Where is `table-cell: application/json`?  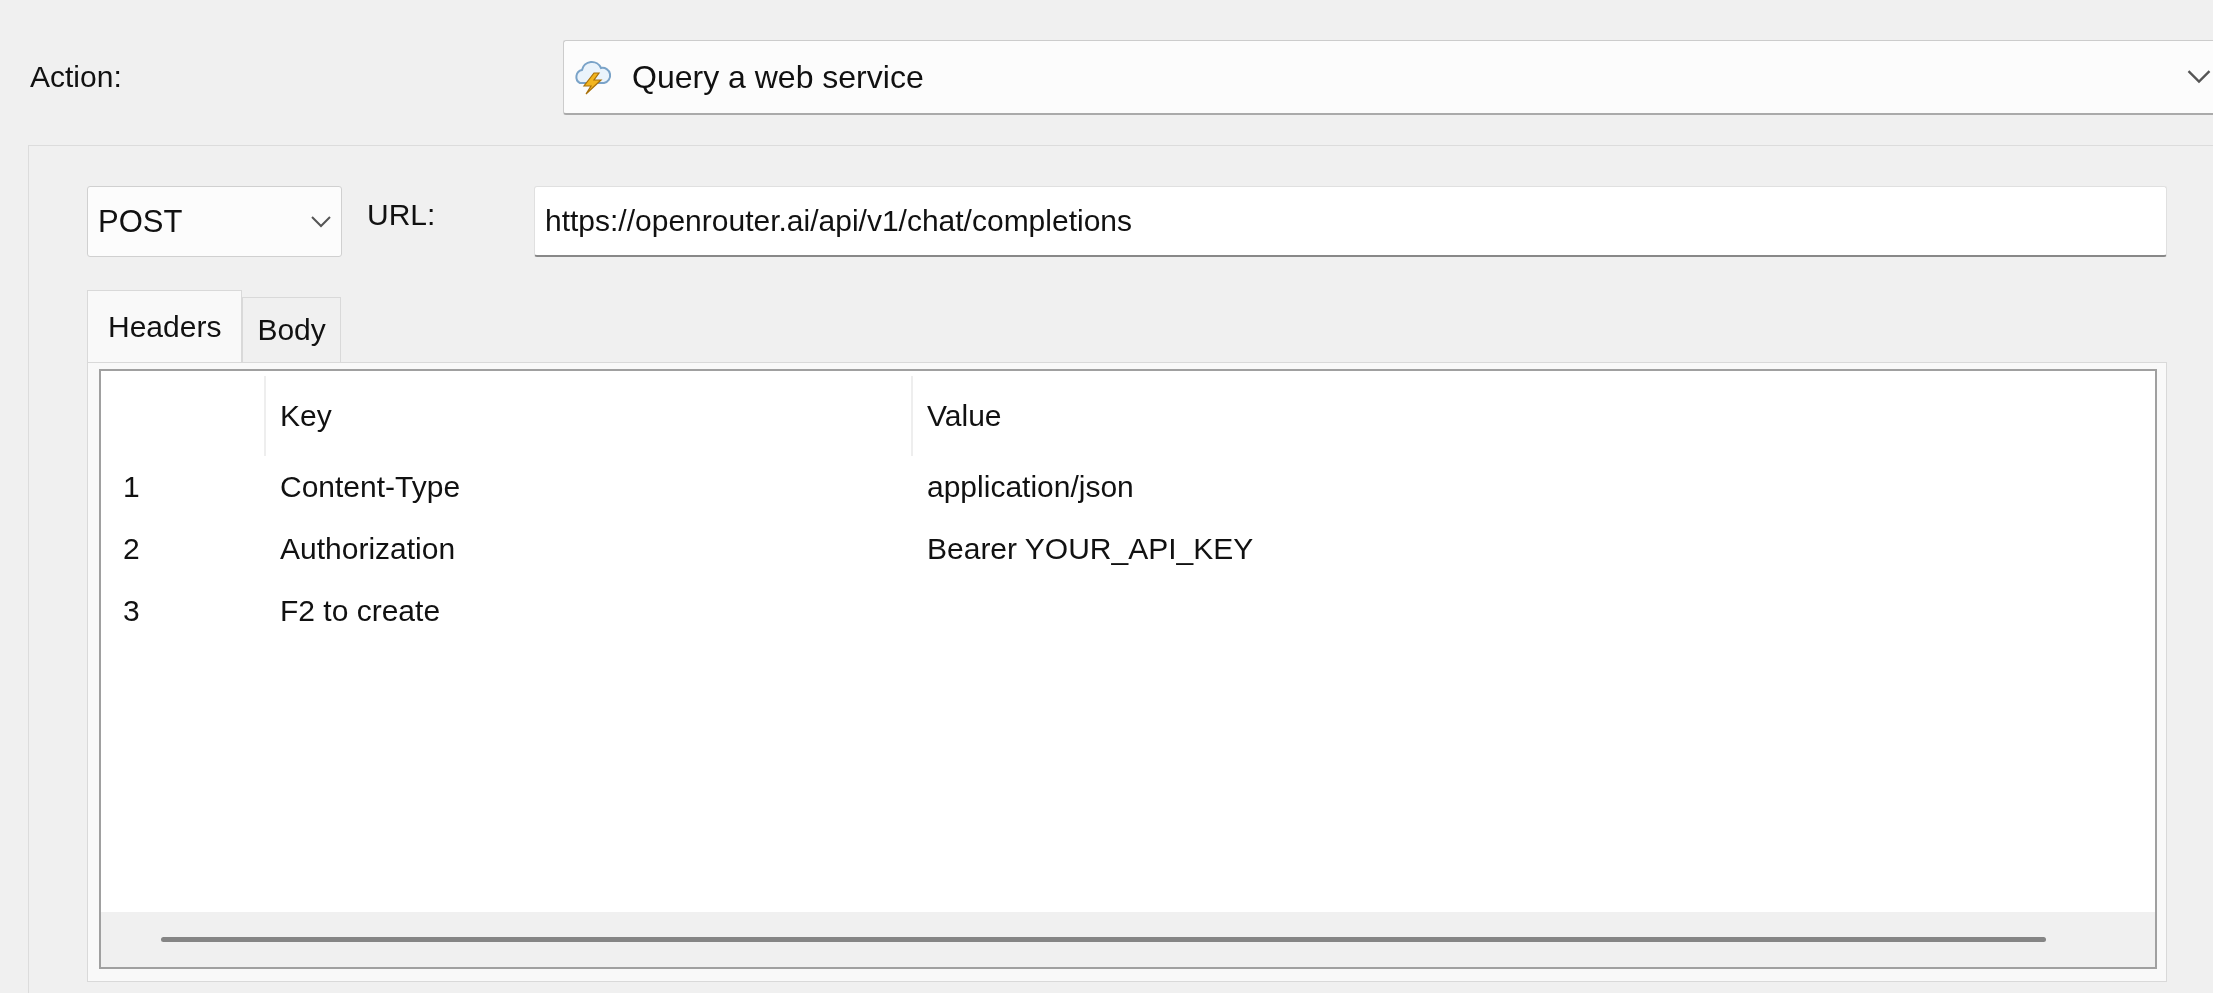 table-cell: application/json is located at coordinates (1030, 486).